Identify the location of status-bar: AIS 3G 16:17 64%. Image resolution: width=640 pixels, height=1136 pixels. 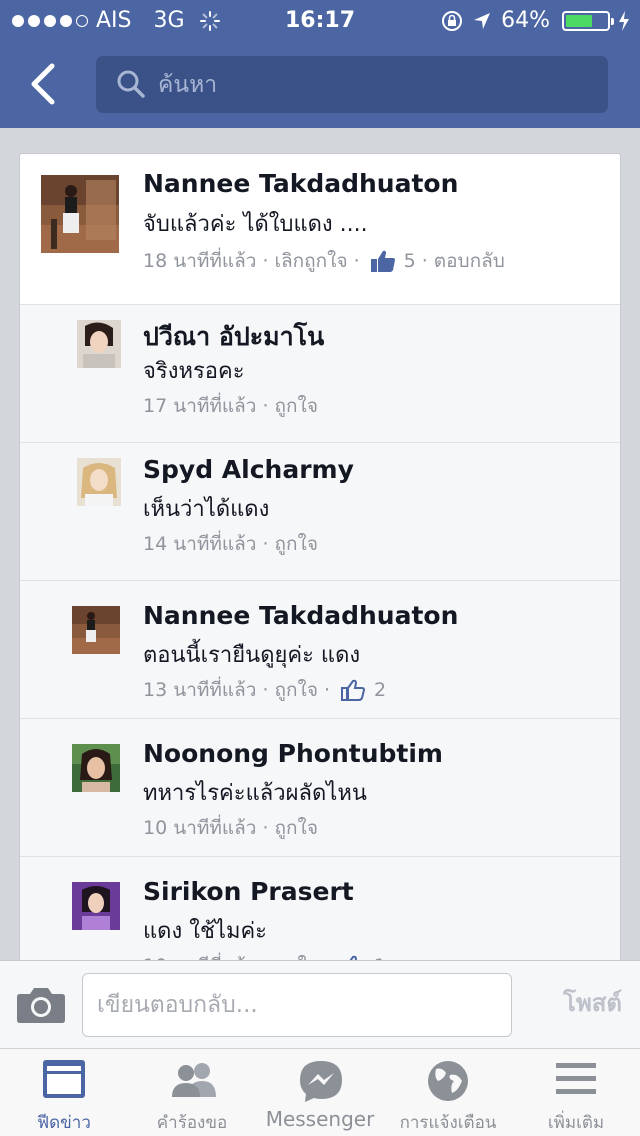
(320, 20).